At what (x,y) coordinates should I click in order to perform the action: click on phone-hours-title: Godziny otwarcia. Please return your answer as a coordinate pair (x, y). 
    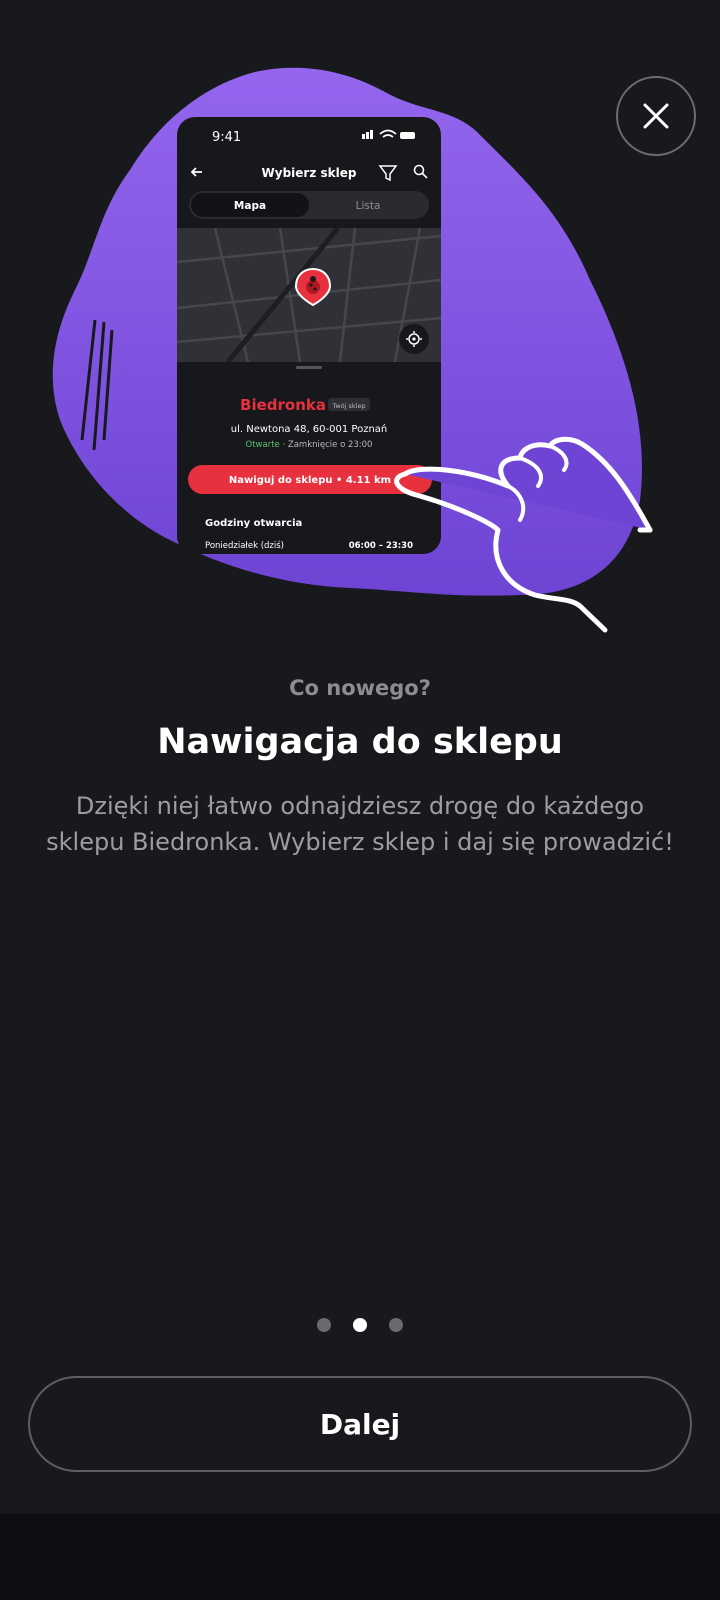
    Looking at the image, I should click on (253, 523).